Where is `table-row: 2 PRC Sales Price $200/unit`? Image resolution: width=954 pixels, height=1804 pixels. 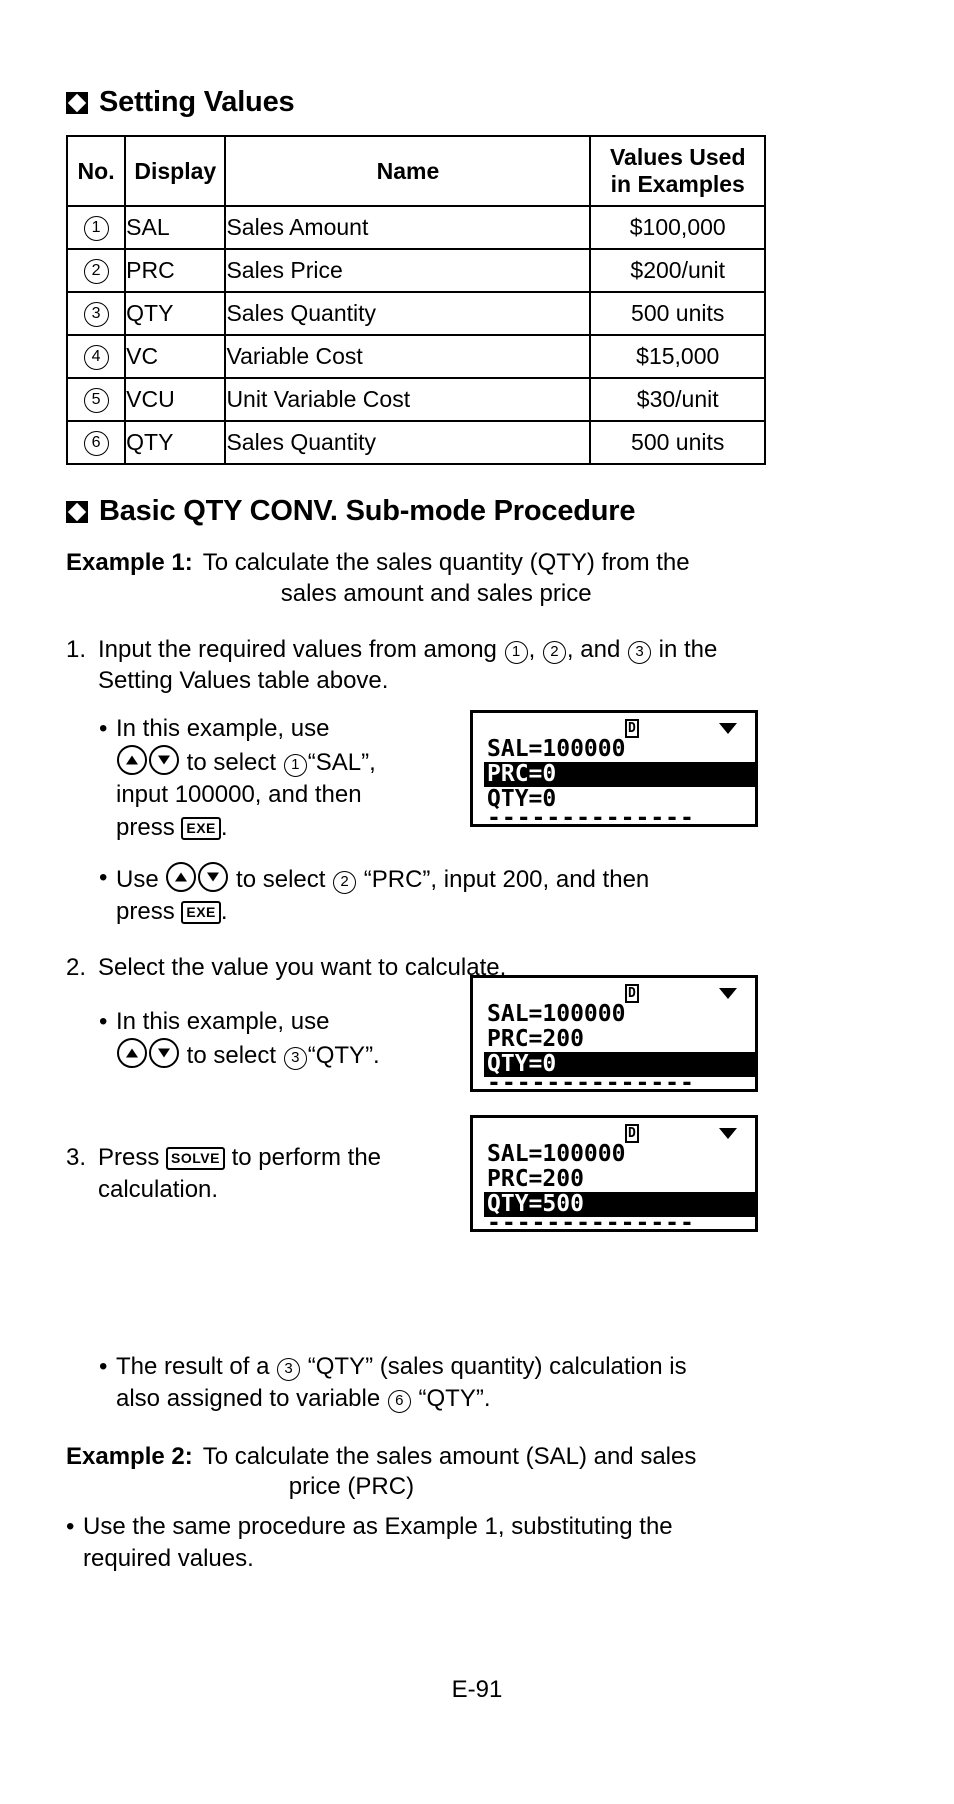
table-row: 2 PRC Sales Price $200/unit is located at coordinates (415, 271).